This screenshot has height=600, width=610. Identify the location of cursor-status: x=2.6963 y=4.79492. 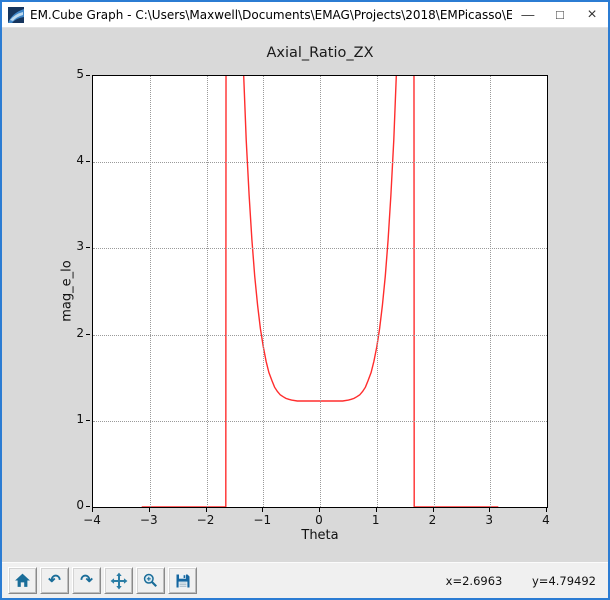
(508, 581).